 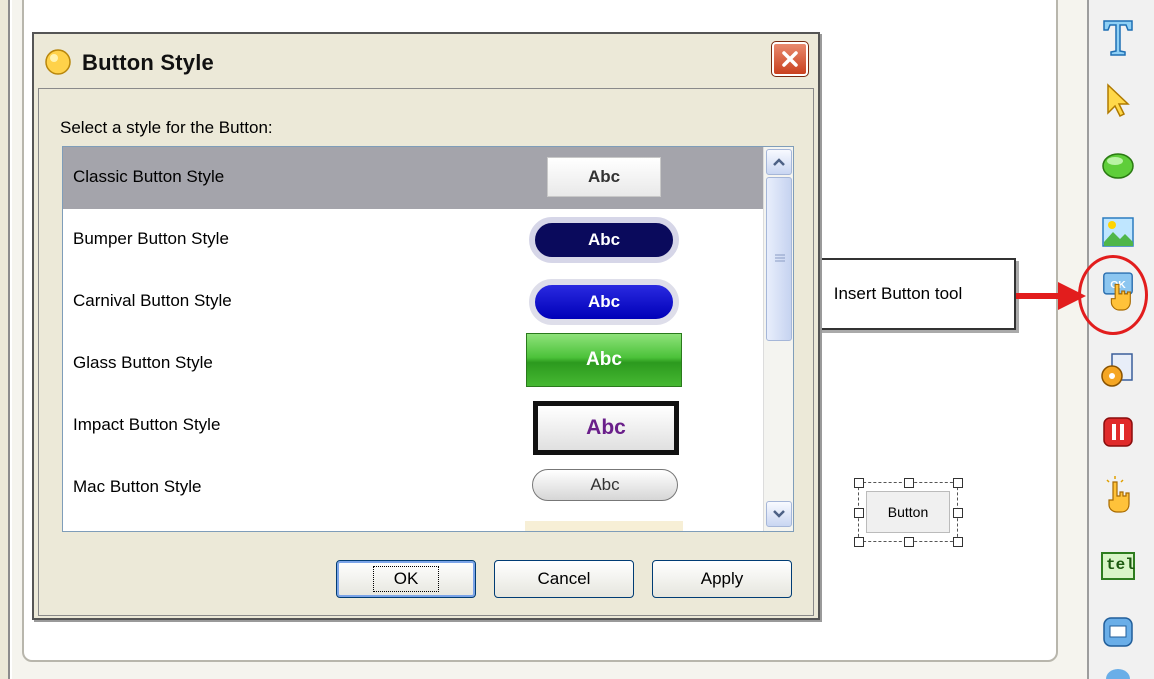 I want to click on style-row-bumper: Bumper Button Style Abc, so click(x=413, y=240).